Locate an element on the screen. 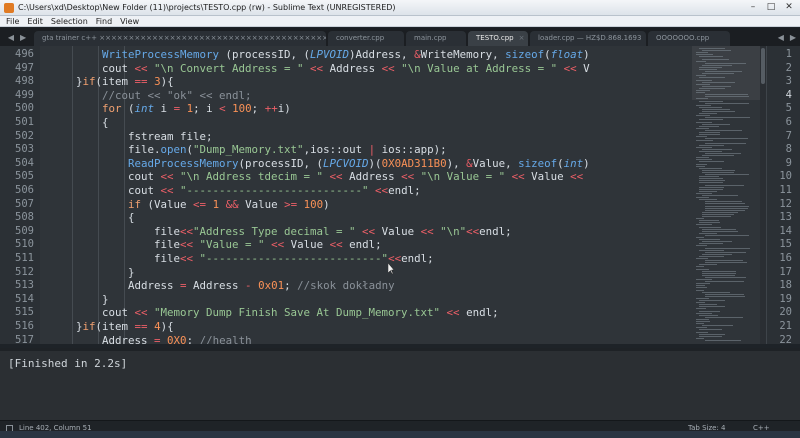 This screenshot has height=438, width=800. line-number: 497 is located at coordinates (24, 67).